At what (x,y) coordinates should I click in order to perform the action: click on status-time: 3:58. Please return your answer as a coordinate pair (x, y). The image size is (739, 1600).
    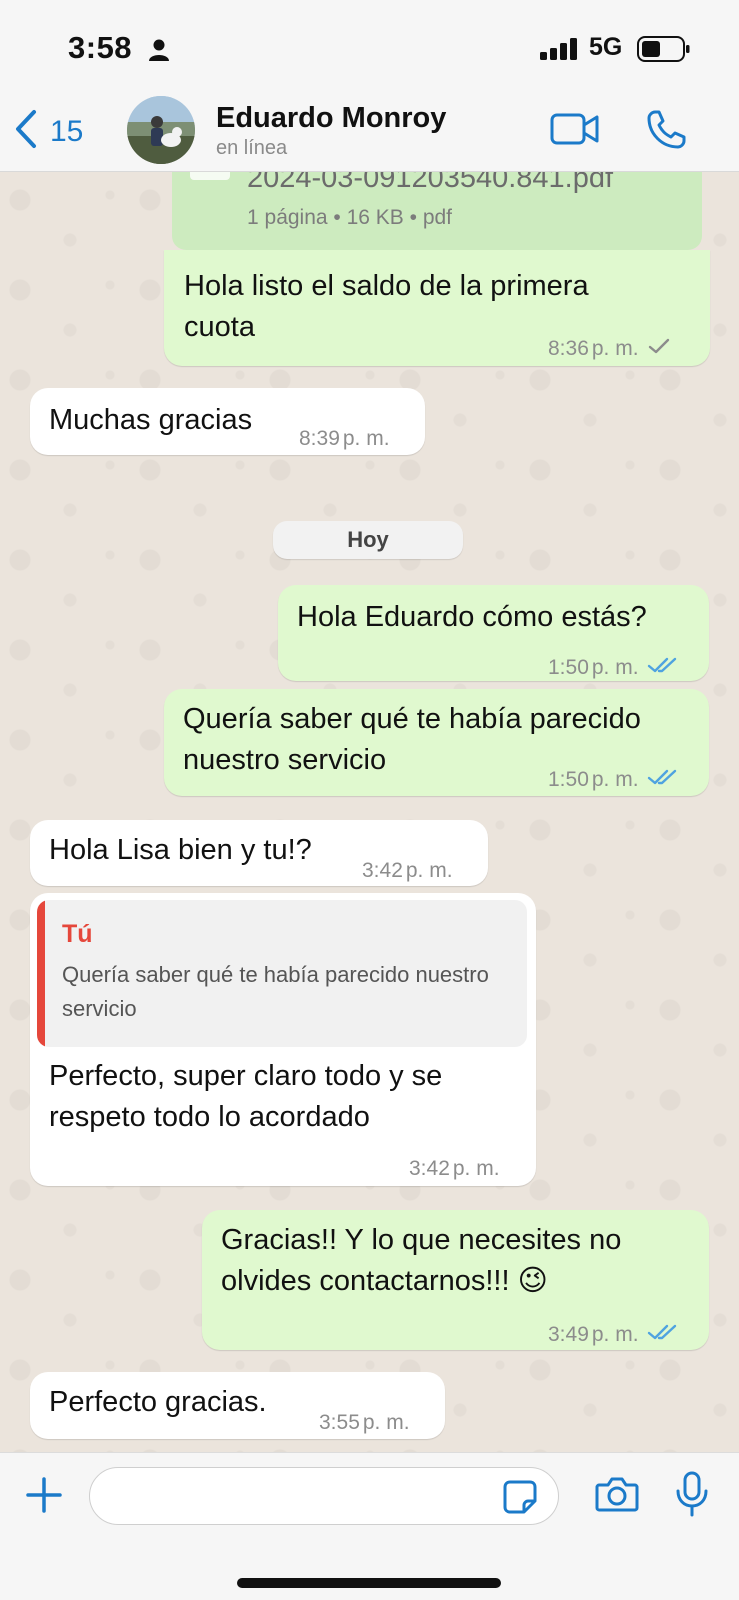
    Looking at the image, I should click on (100, 47).